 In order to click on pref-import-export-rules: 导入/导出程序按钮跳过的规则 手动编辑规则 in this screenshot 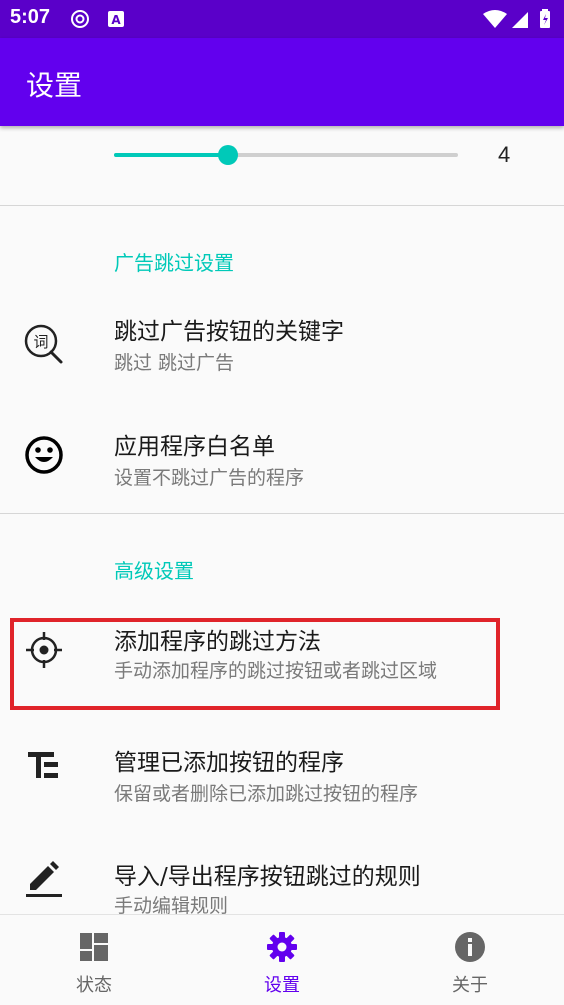, I will do `click(282, 873)`.